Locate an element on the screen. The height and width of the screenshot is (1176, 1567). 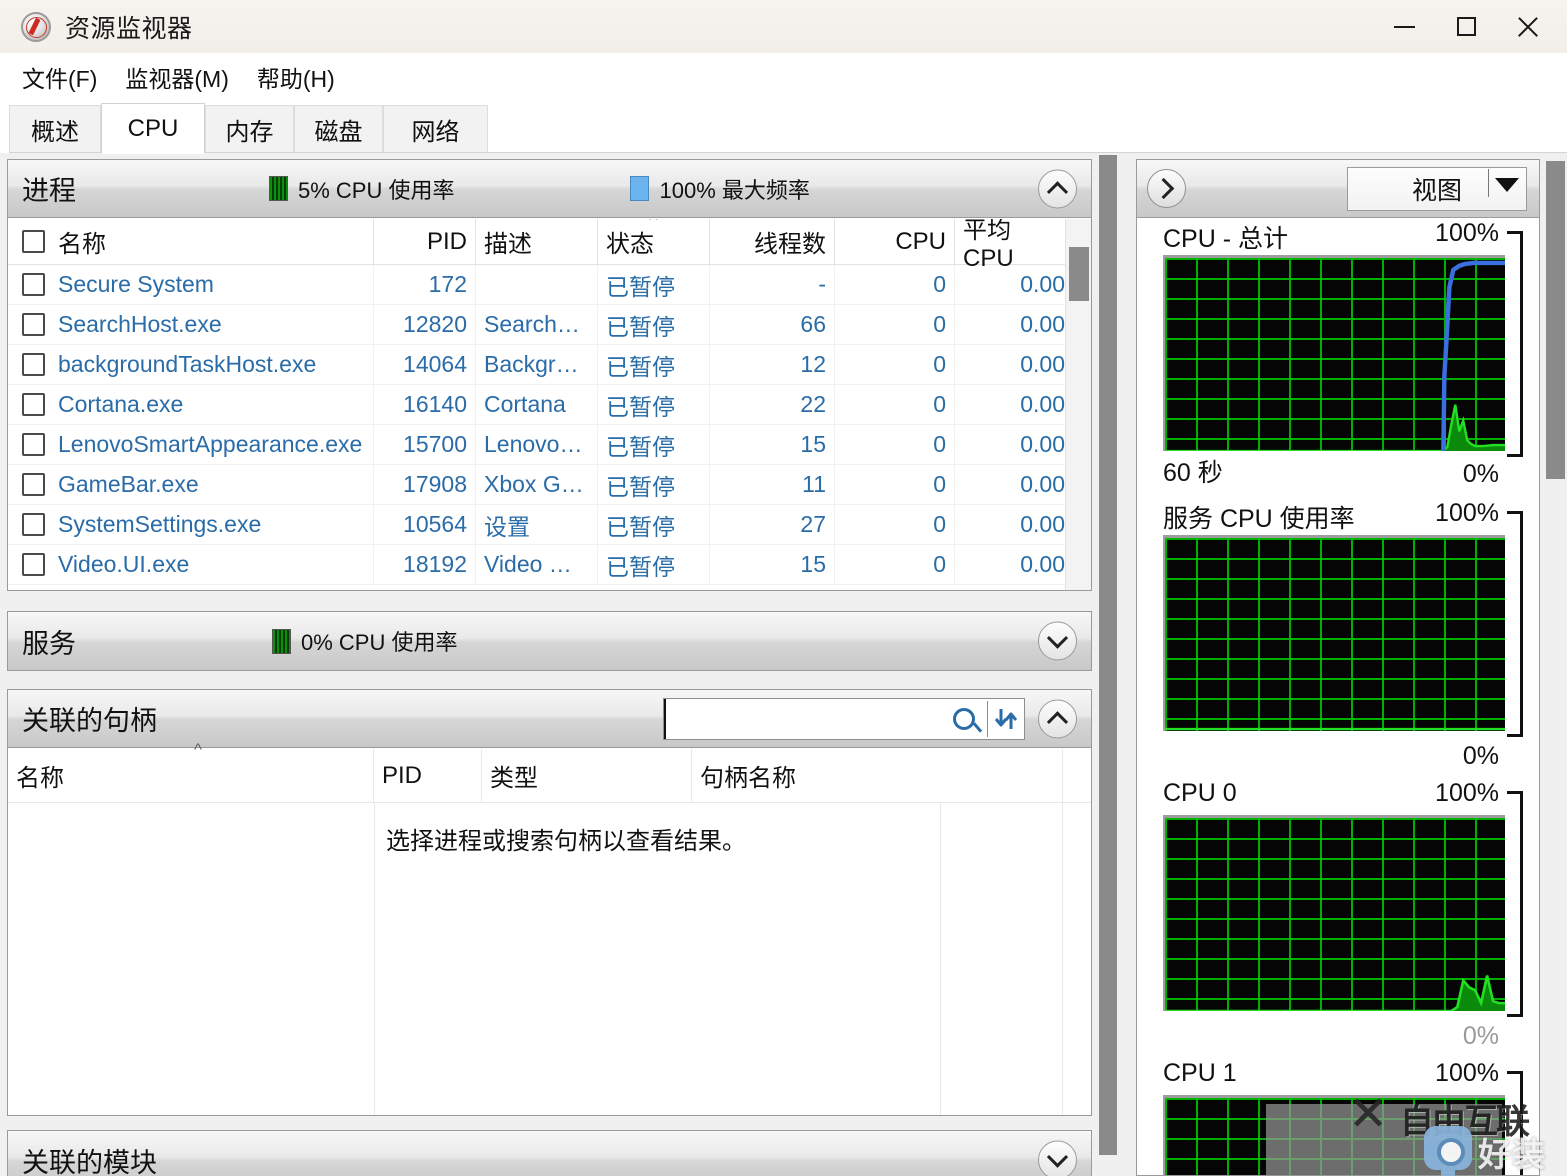
handle-search-box is located at coordinates (844, 718).